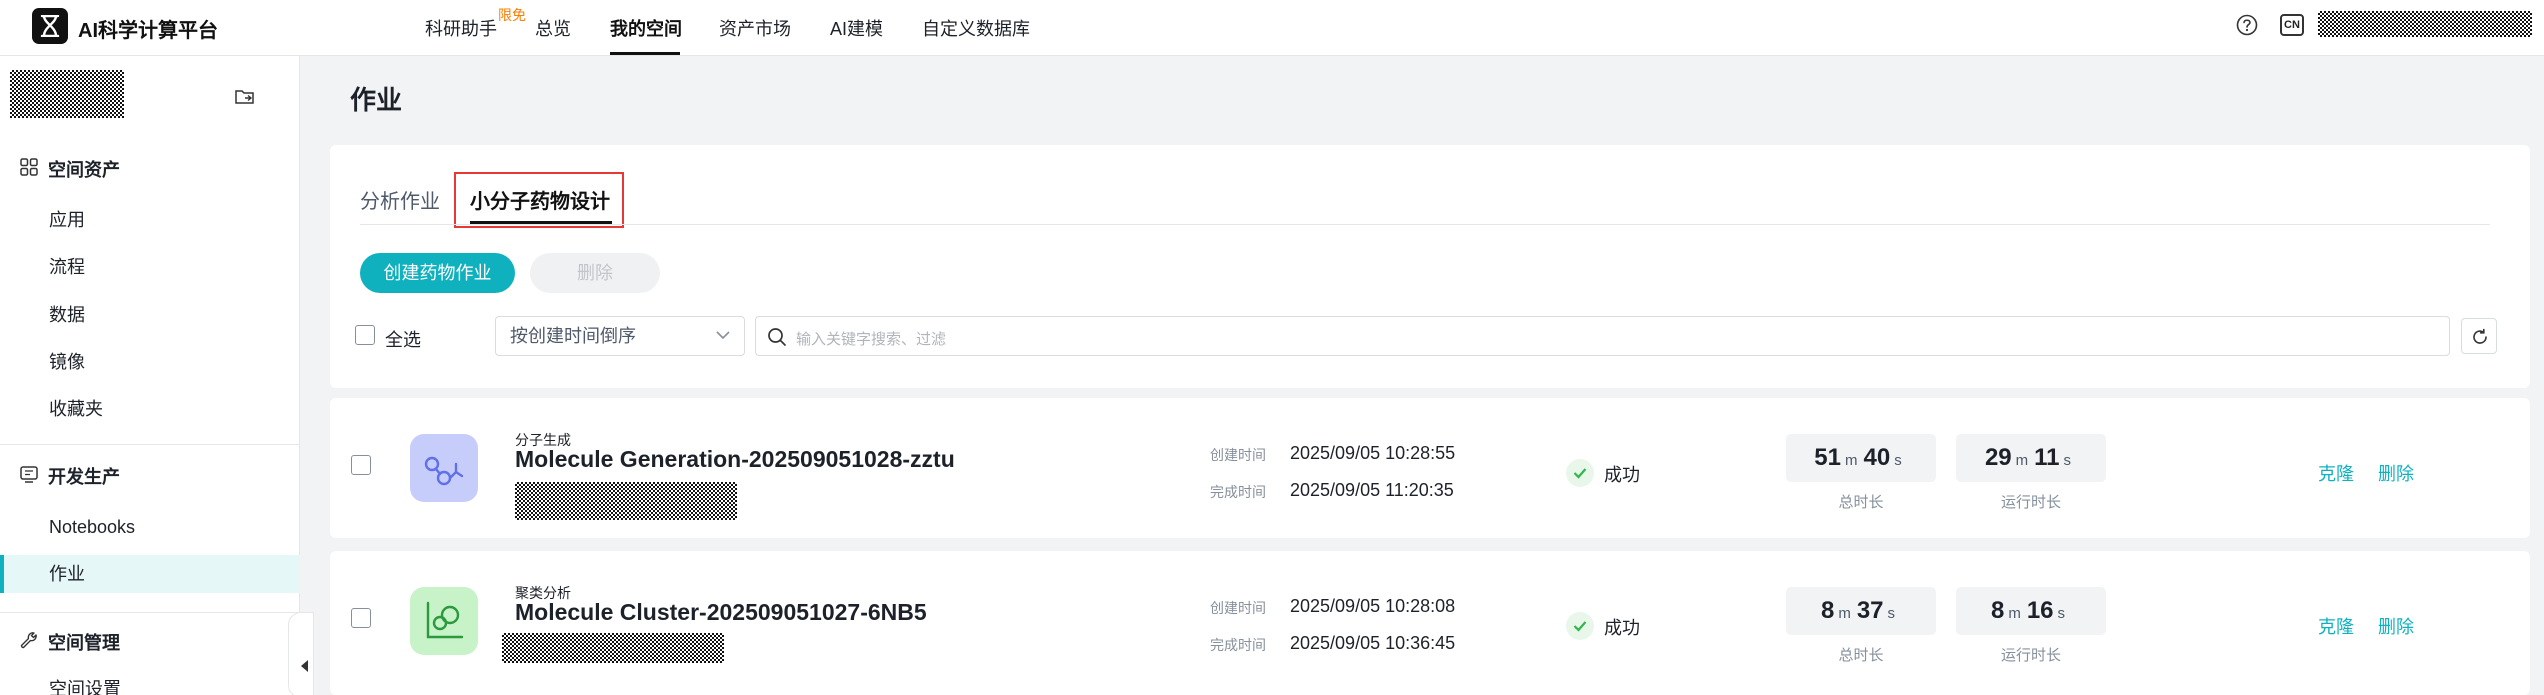 The width and height of the screenshot is (2544, 695). I want to click on delete-button: 删除, so click(595, 273).